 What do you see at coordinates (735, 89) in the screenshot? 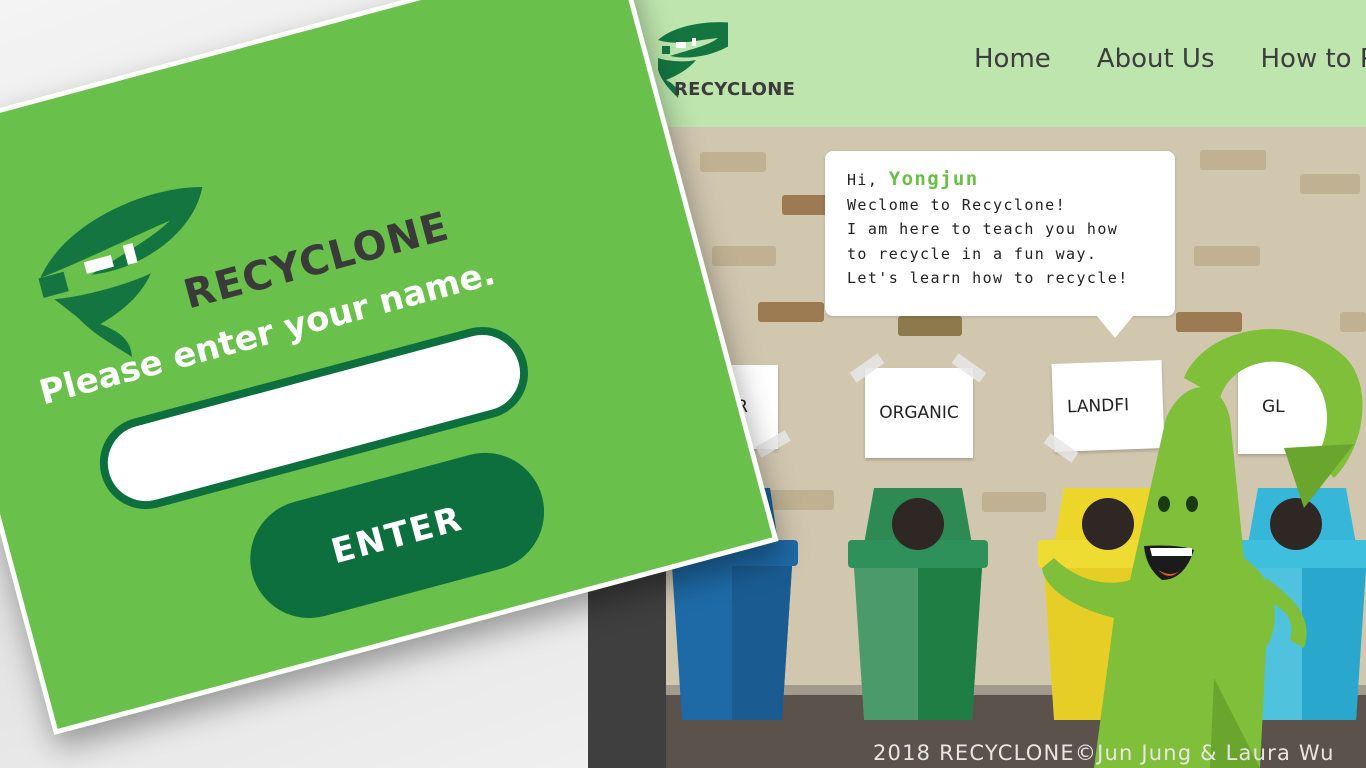
I see `site-logo-text: RECYCLONE` at bounding box center [735, 89].